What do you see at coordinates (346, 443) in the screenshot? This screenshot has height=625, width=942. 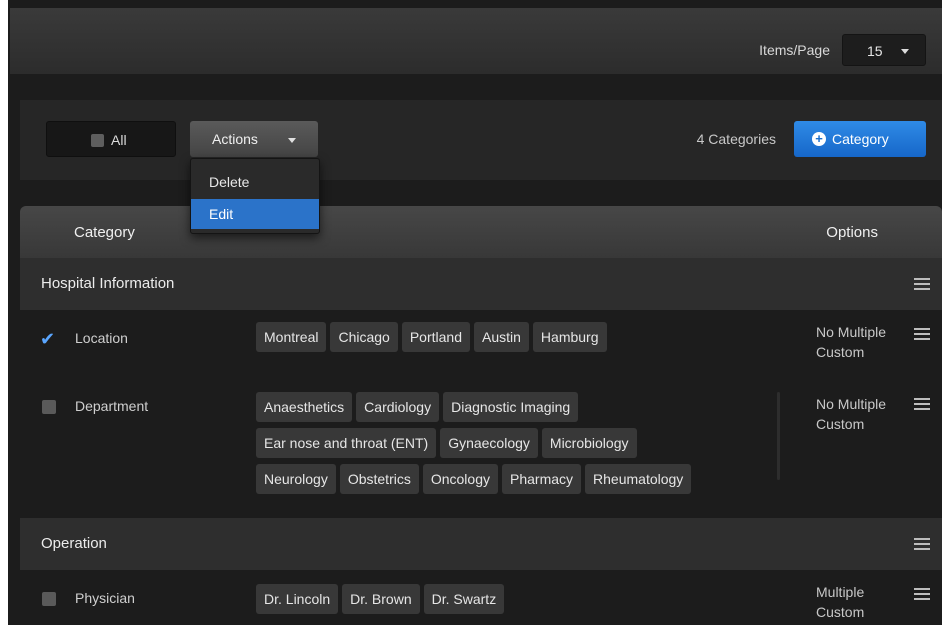 I see `tag: Ear nose and throat (ENT)` at bounding box center [346, 443].